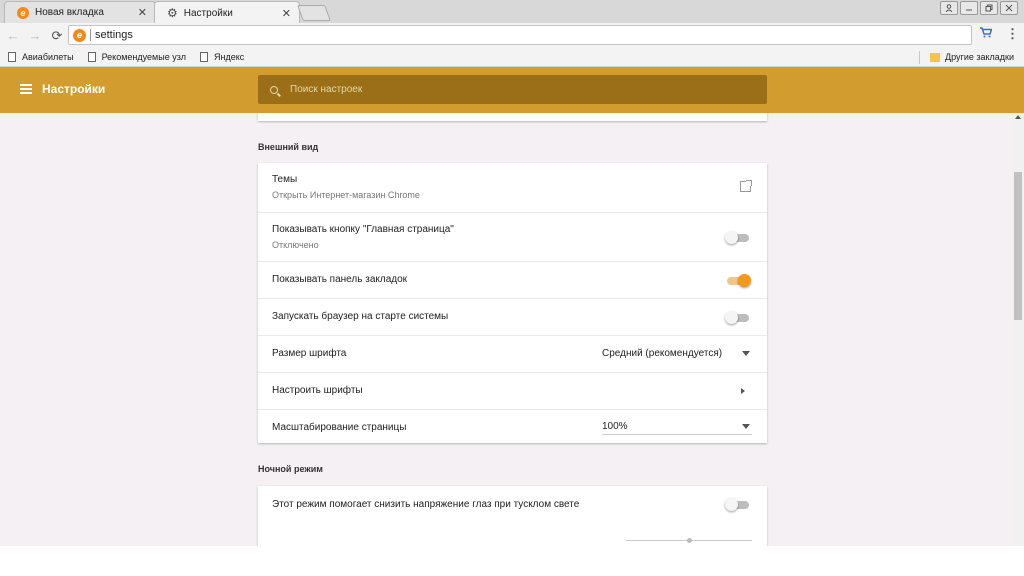 The image size is (1024, 576). What do you see at coordinates (490, 89) in the screenshot?
I see `search-input` at bounding box center [490, 89].